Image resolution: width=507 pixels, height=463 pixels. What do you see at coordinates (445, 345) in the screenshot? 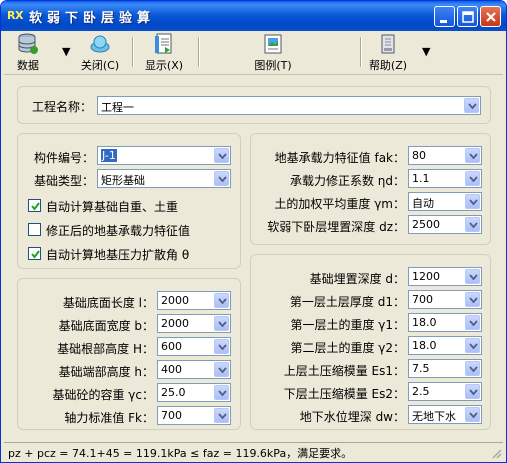
I see `layer2-weight-select: 18.0` at bounding box center [445, 345].